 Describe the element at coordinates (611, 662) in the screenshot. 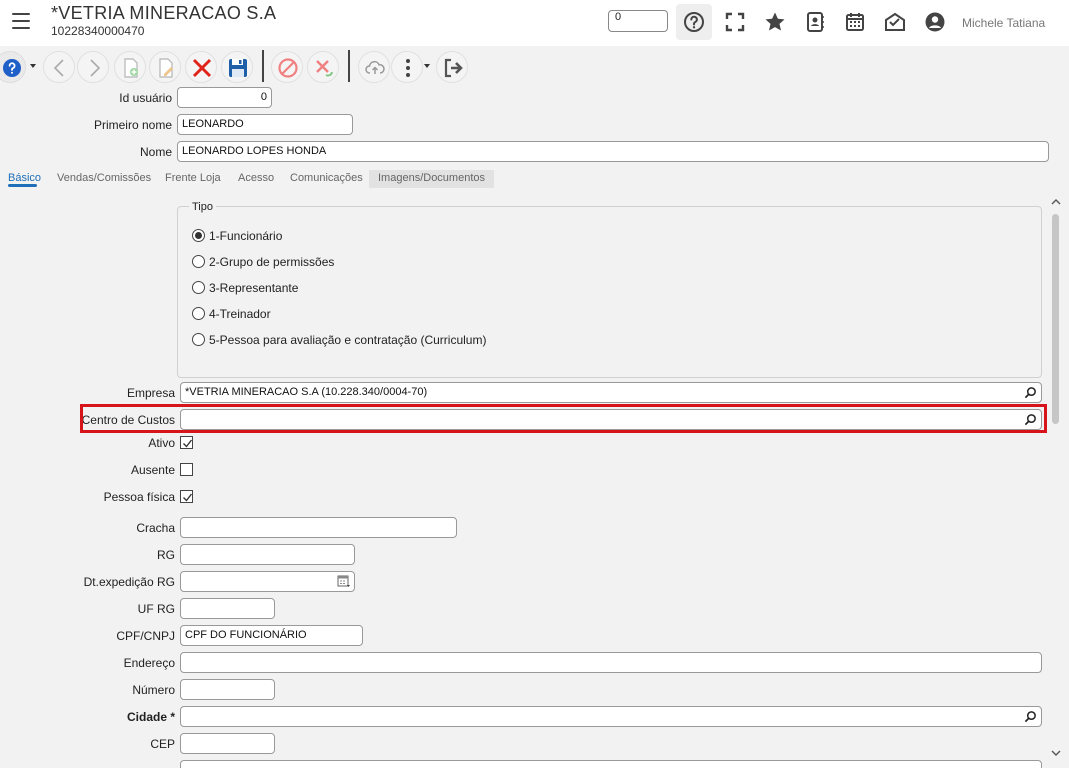

I see `endereco-input` at that location.